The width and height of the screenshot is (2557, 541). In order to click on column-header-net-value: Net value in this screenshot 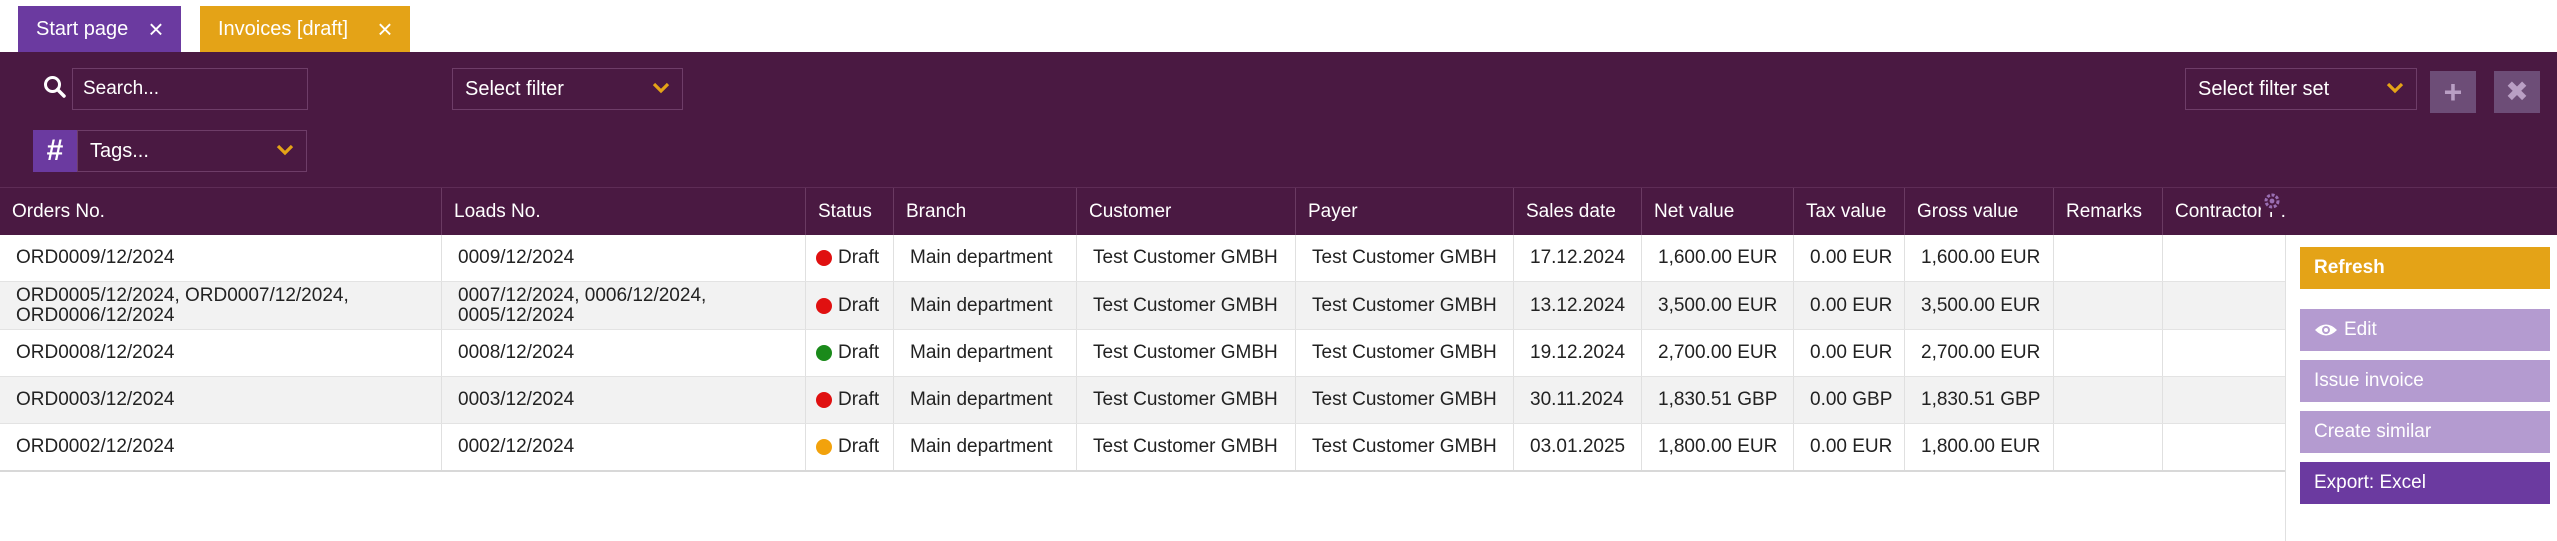, I will do `click(1717, 212)`.